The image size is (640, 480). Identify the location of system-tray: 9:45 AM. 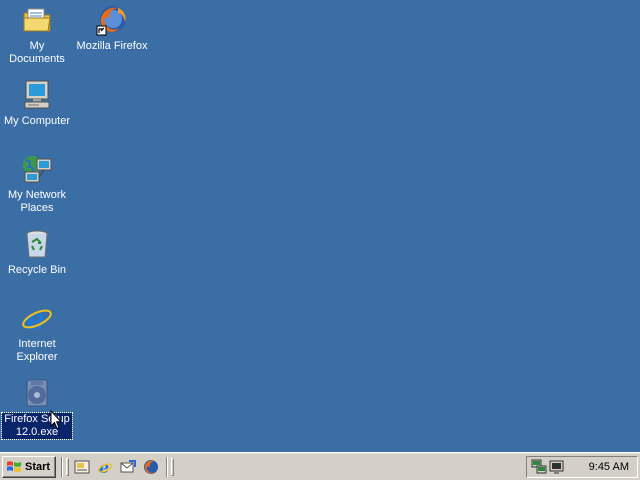
(582, 467).